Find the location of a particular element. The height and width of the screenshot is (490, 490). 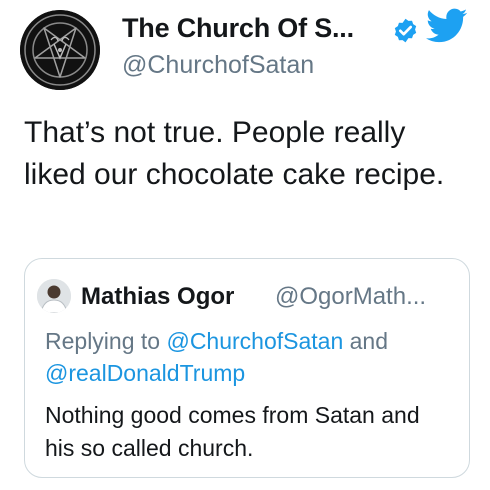

person-avatar-icon is located at coordinates (54, 296).